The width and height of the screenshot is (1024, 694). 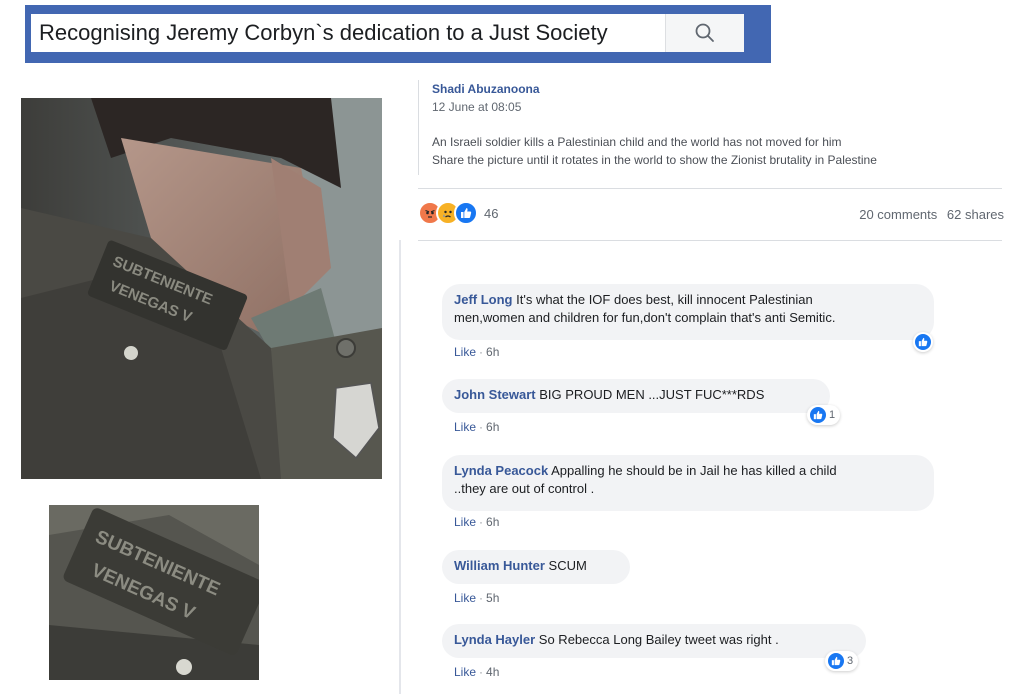 What do you see at coordinates (477, 598) in the screenshot?
I see `comment-meta: Like · 5h` at bounding box center [477, 598].